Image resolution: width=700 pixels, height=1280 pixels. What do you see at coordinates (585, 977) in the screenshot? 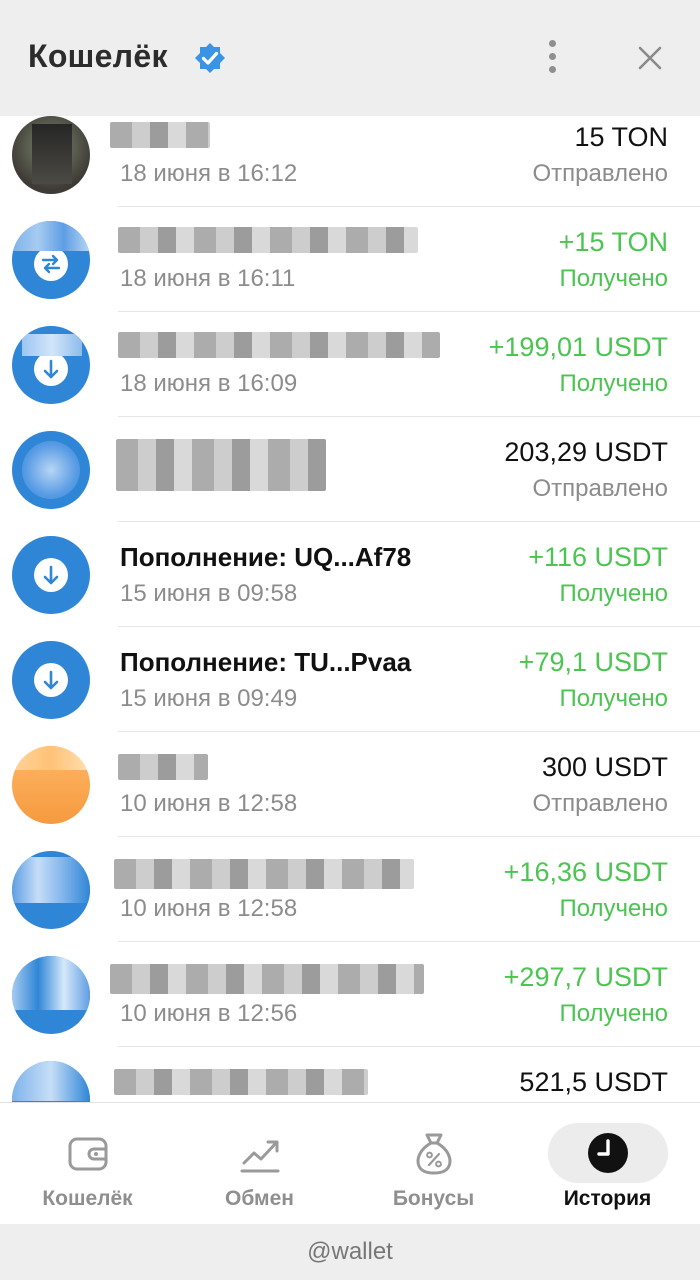
I see `transaction-amount: +297,7 USDT` at bounding box center [585, 977].